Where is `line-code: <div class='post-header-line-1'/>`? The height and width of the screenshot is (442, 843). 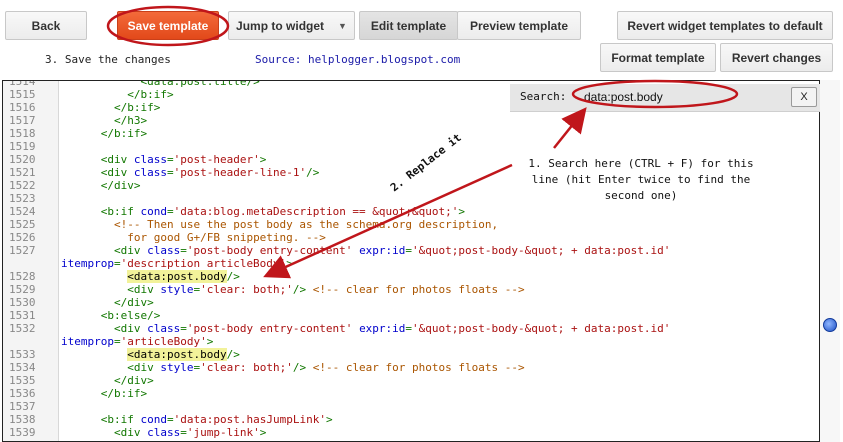
line-code: <div class='post-header-line-1'/> is located at coordinates (190, 172).